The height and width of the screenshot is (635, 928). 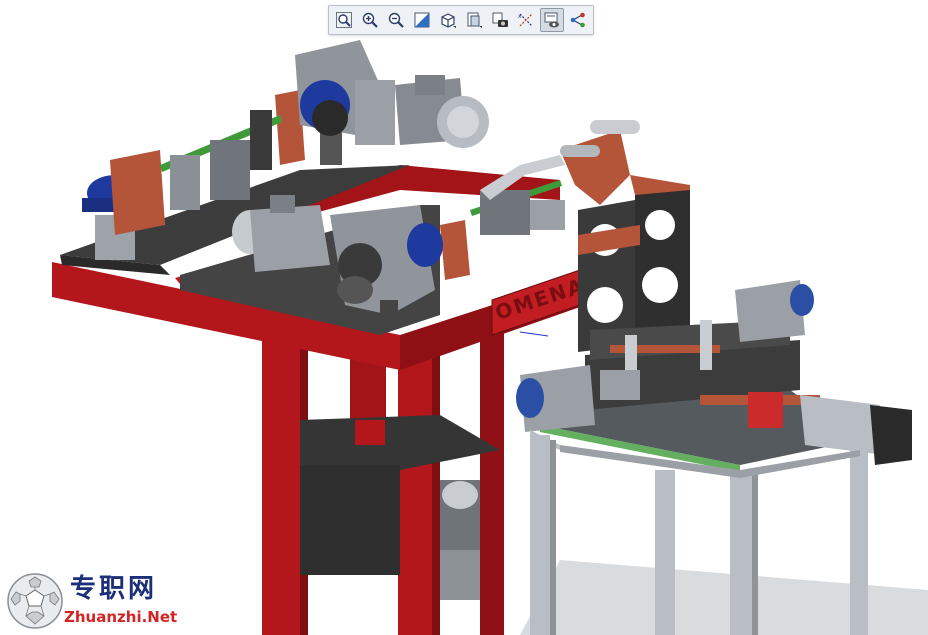 I want to click on camera-icon, so click(x=500, y=19).